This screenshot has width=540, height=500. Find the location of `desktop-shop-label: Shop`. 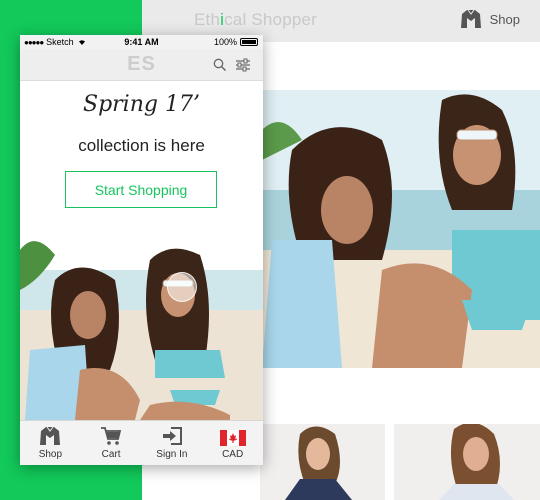

desktop-shop-label: Shop is located at coordinates (504, 19).